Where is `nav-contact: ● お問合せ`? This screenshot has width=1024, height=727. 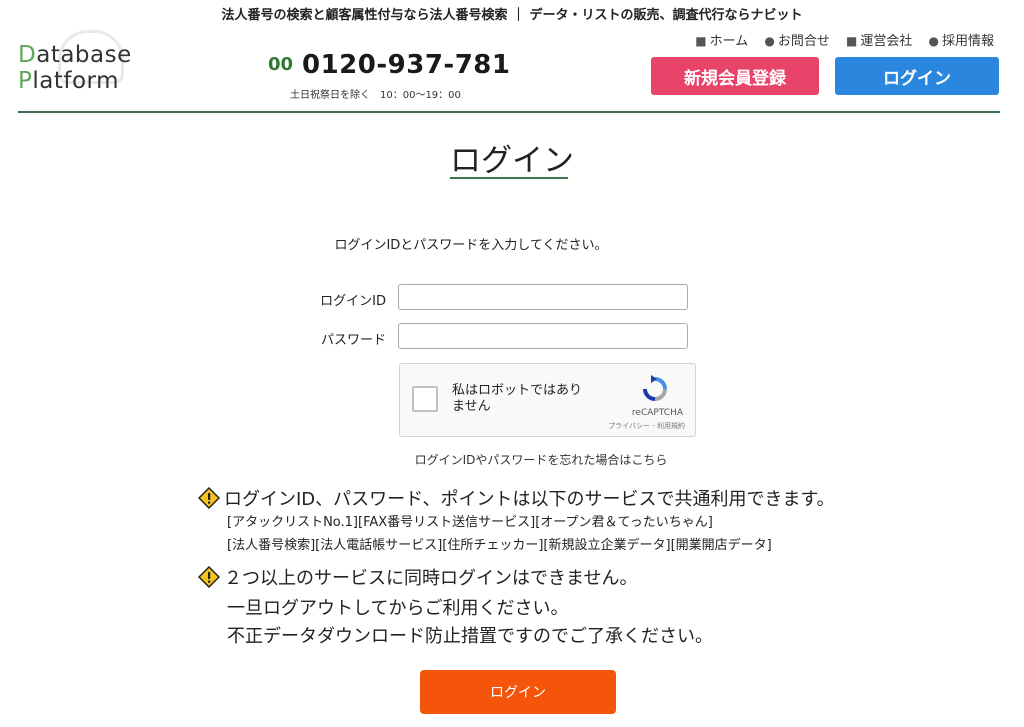
nav-contact: ● お問合せ is located at coordinates (797, 41).